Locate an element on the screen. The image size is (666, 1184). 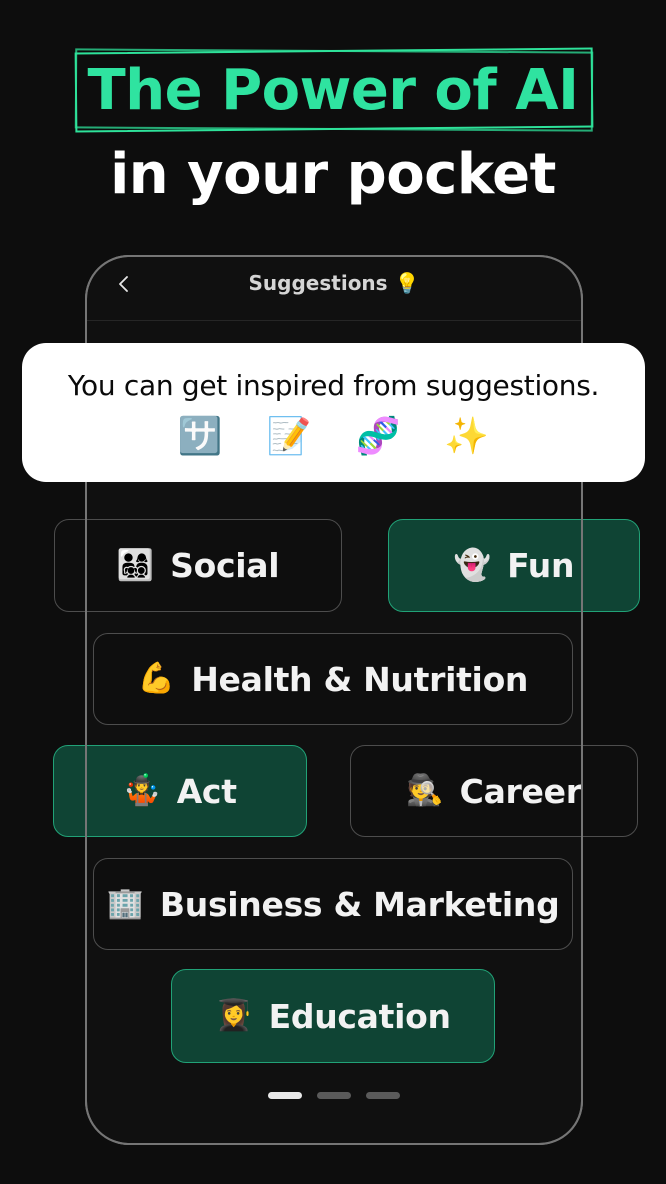
category-label-education: Education is located at coordinates (359, 1016).